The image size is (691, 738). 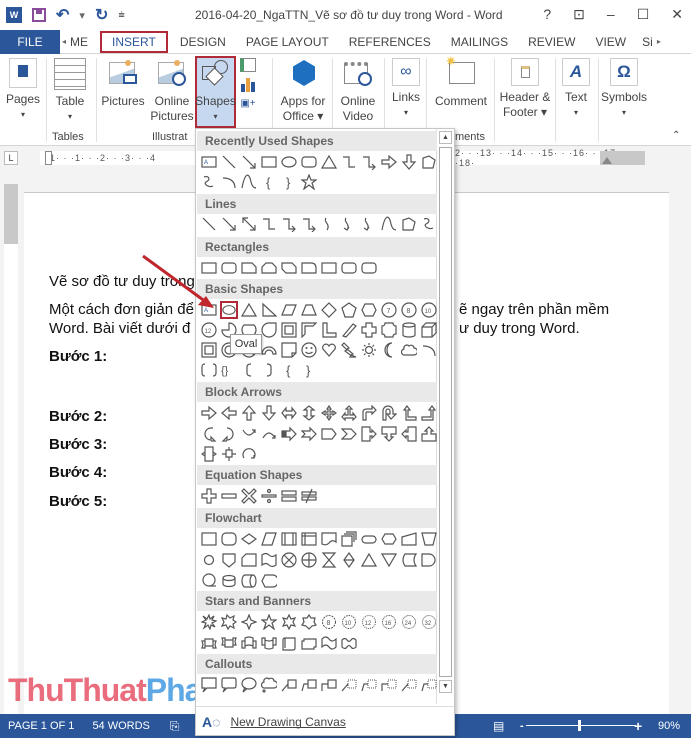 What do you see at coordinates (349, 350) in the screenshot?
I see `bolt-shape-icon` at bounding box center [349, 350].